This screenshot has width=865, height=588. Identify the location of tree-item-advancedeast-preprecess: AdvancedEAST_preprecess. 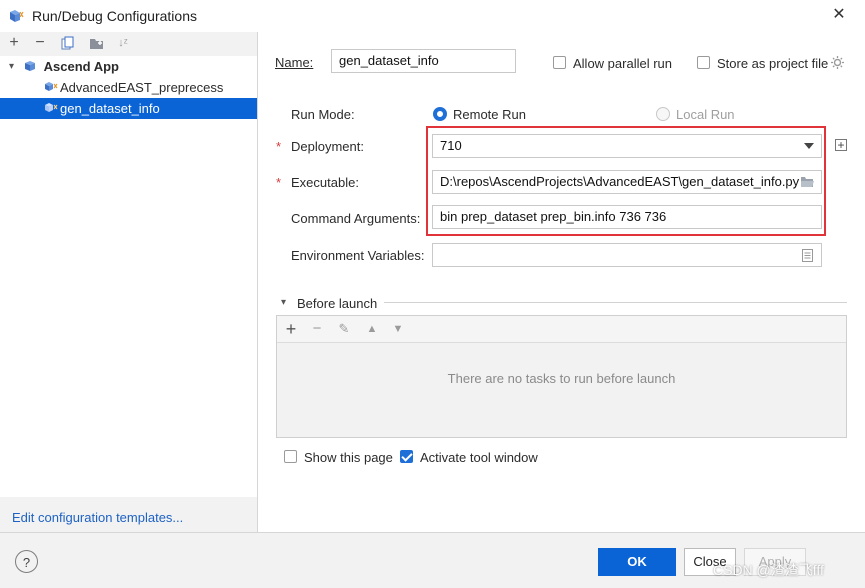
(128, 87).